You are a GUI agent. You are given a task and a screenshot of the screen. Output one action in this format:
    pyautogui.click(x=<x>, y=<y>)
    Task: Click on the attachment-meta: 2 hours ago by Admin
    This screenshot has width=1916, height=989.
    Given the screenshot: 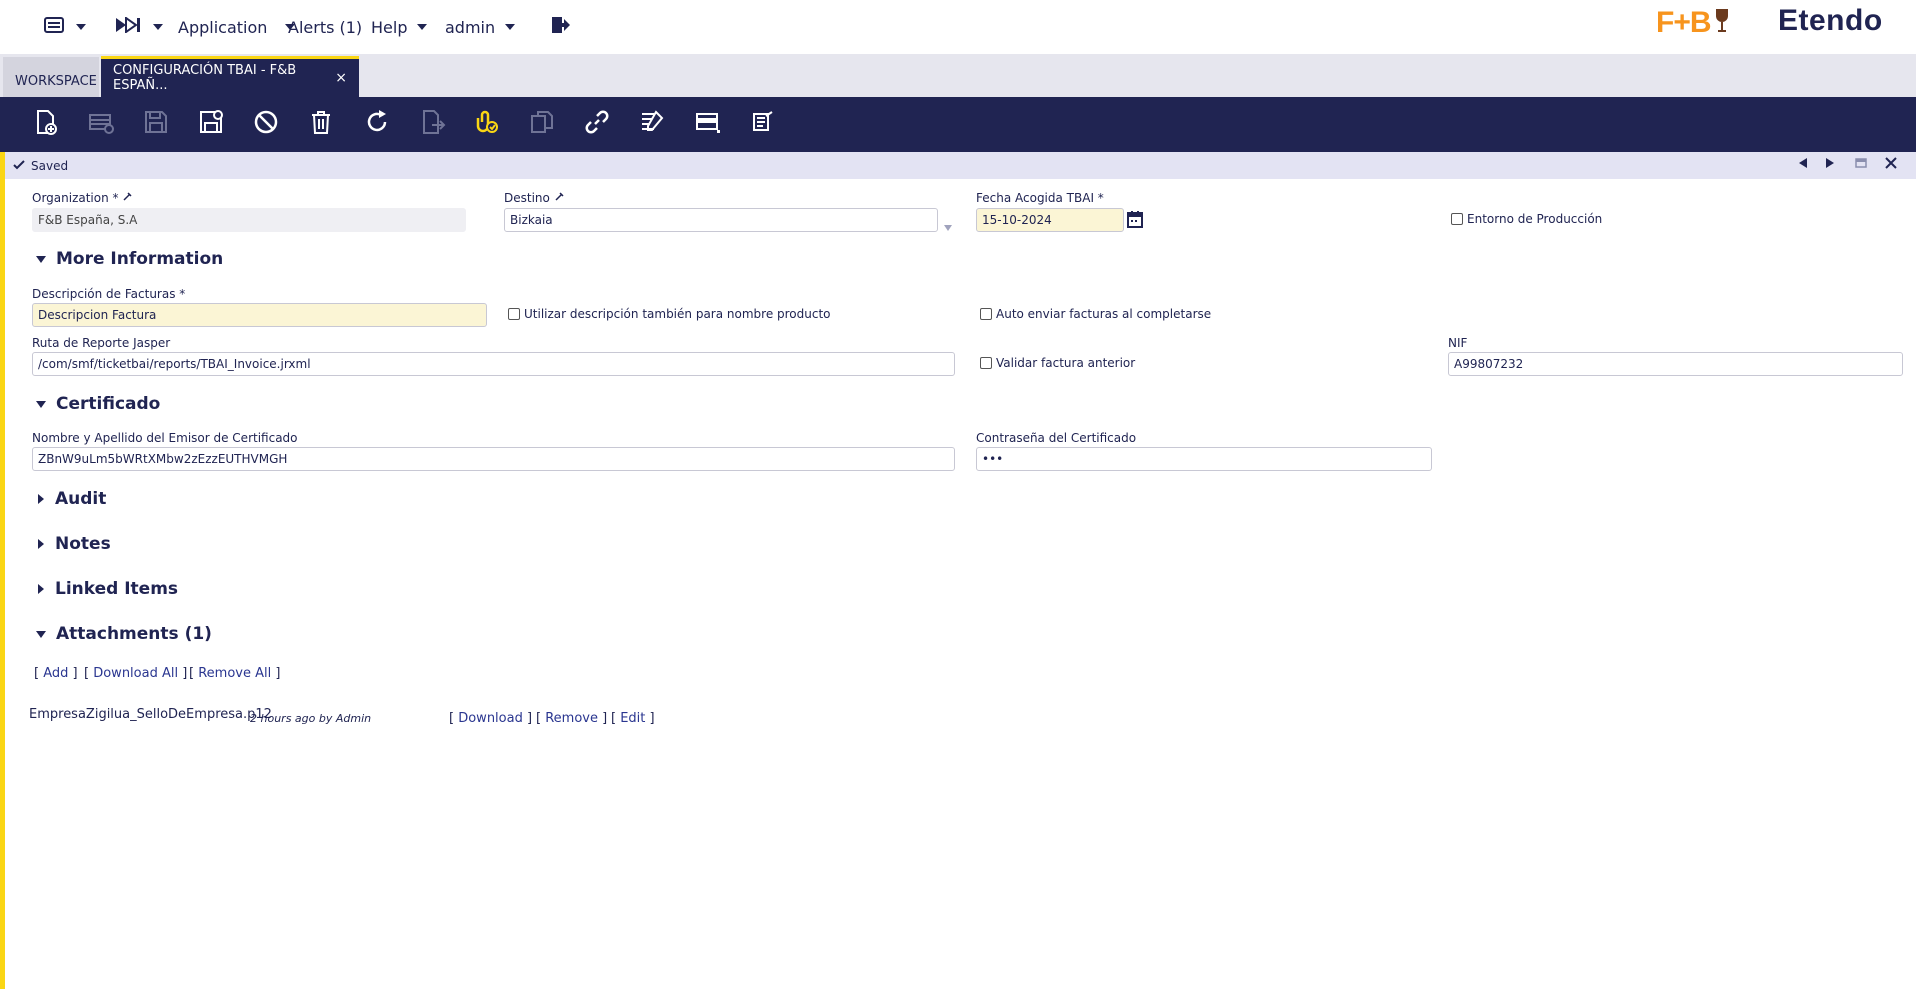 What is the action you would take?
    pyautogui.click(x=311, y=718)
    